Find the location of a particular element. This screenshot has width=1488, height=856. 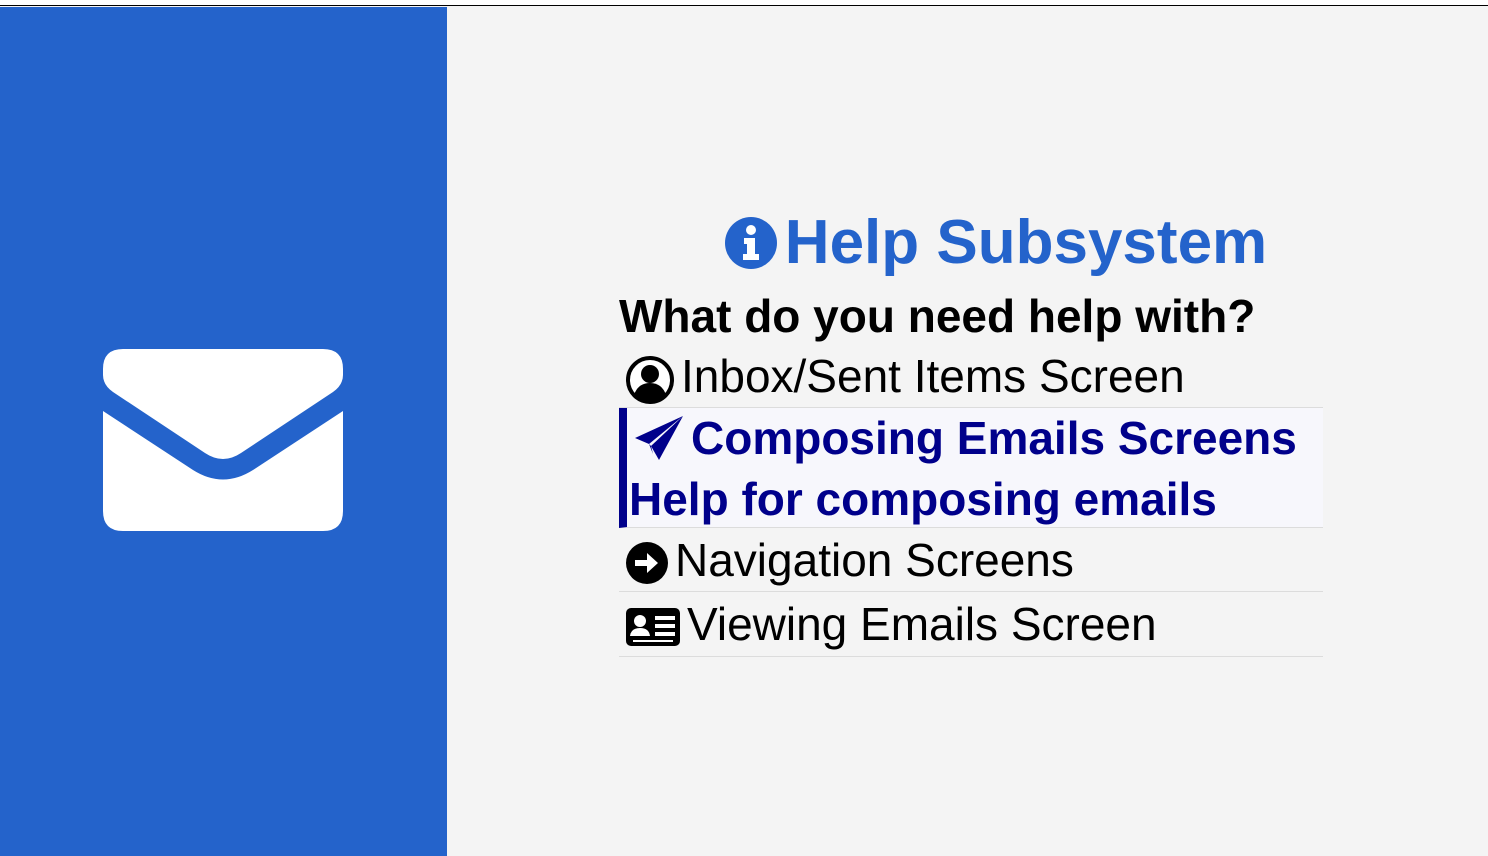

arrow-circle-right-icon is located at coordinates (647, 562).